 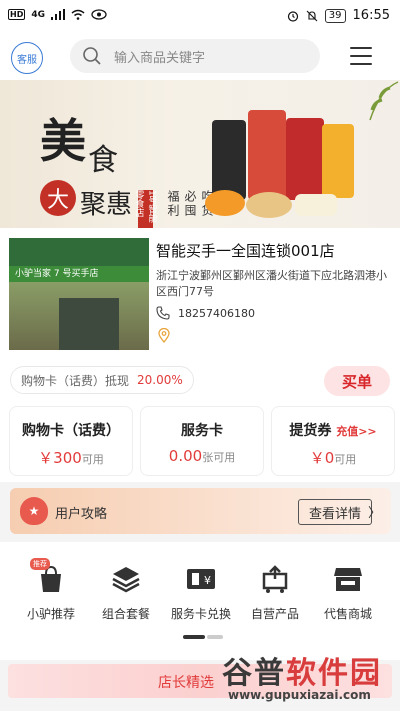 I want to click on shortcut-self-operated-label: 自营产品, so click(x=274, y=614).